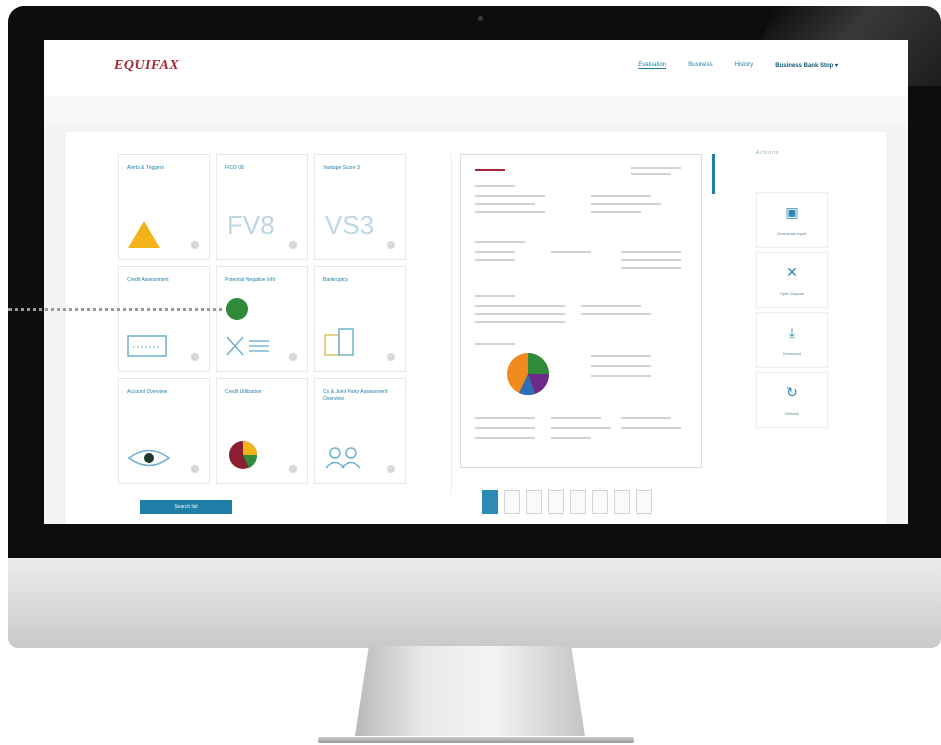 This screenshot has height=745, width=941. I want to click on tile-account-overview: Account Overview, so click(164, 431).